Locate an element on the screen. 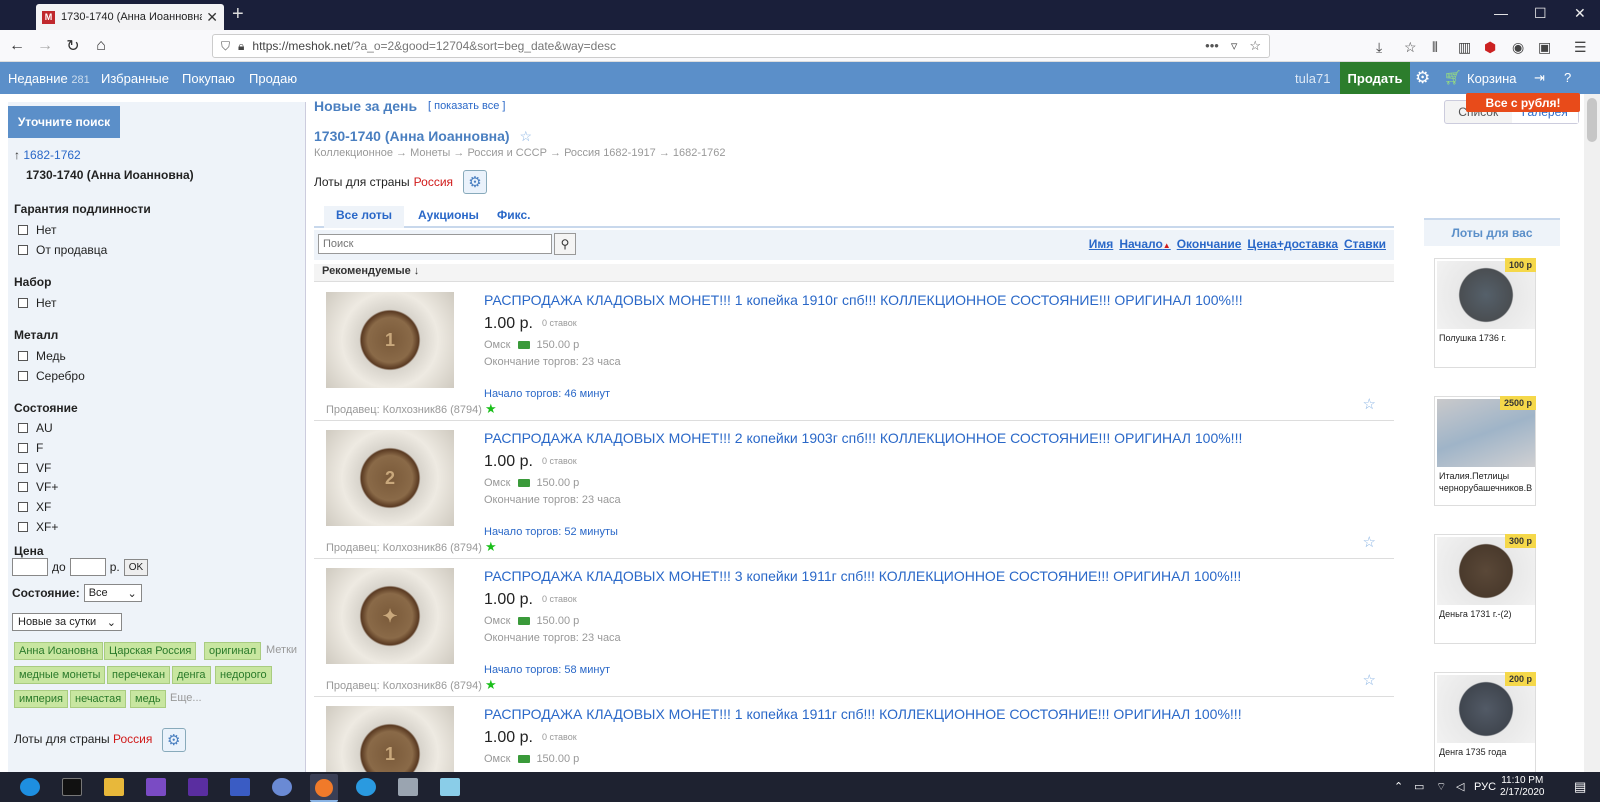 This screenshot has height=802, width=1600. recommended-lot-card: 100 р Полушка 1736 г. is located at coordinates (1485, 313).